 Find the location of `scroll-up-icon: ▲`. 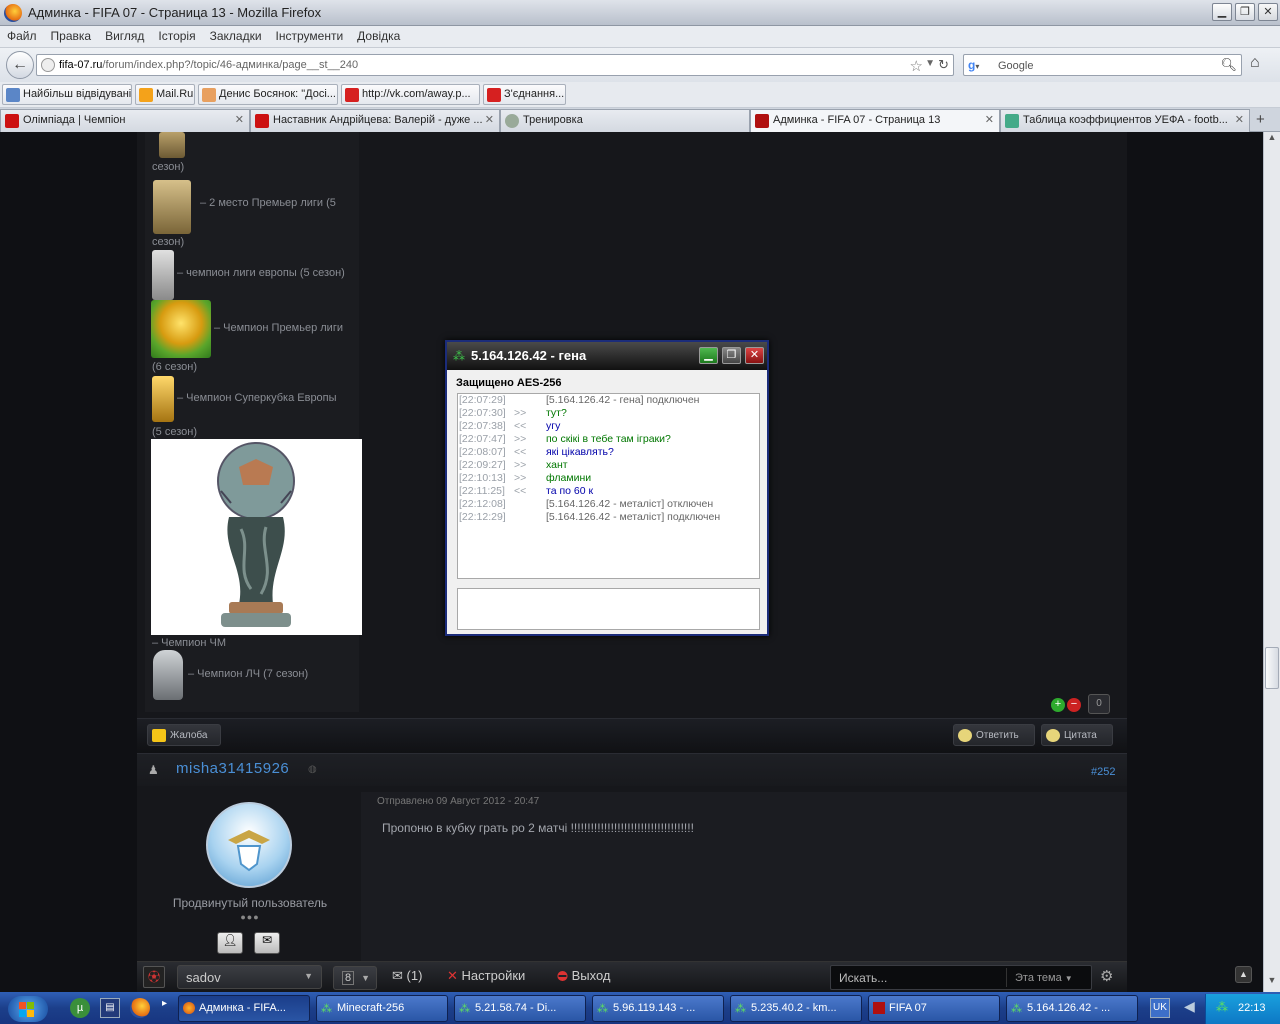

scroll-up-icon: ▲ is located at coordinates (1272, 140).